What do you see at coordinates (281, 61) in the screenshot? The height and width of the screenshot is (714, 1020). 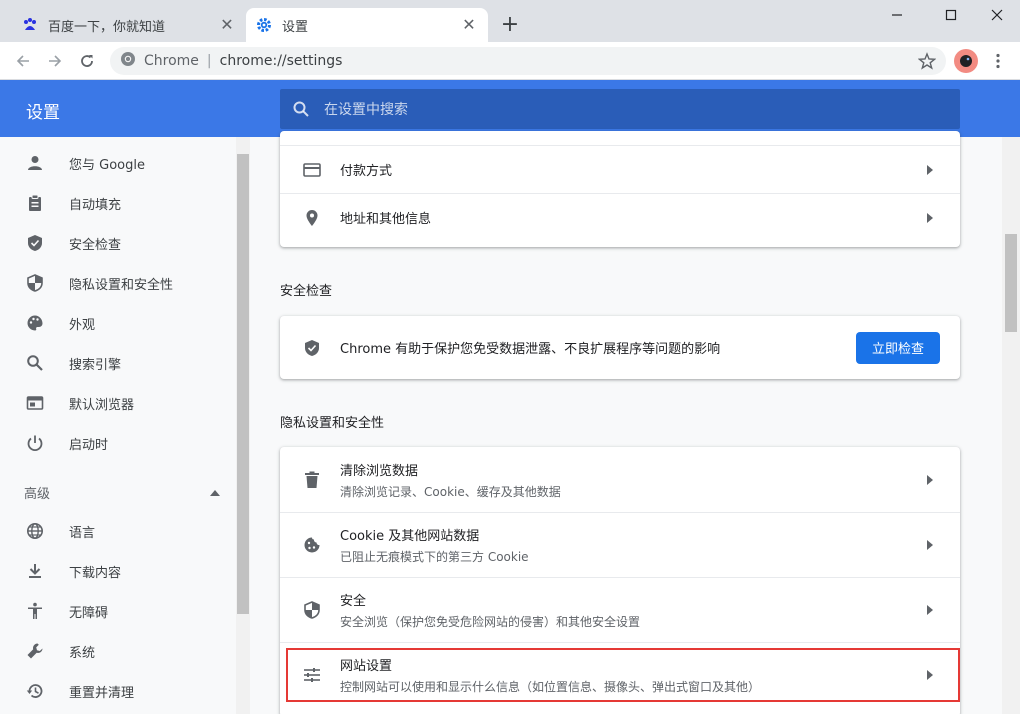 I see `url-text: chrome://settings` at bounding box center [281, 61].